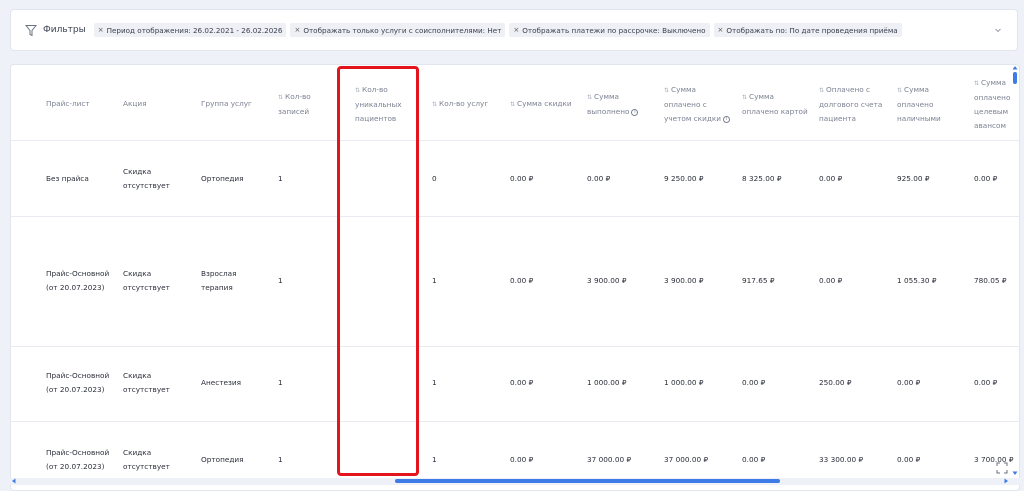  What do you see at coordinates (135, 103) in the screenshot?
I see `column-header-label: Акция` at bounding box center [135, 103].